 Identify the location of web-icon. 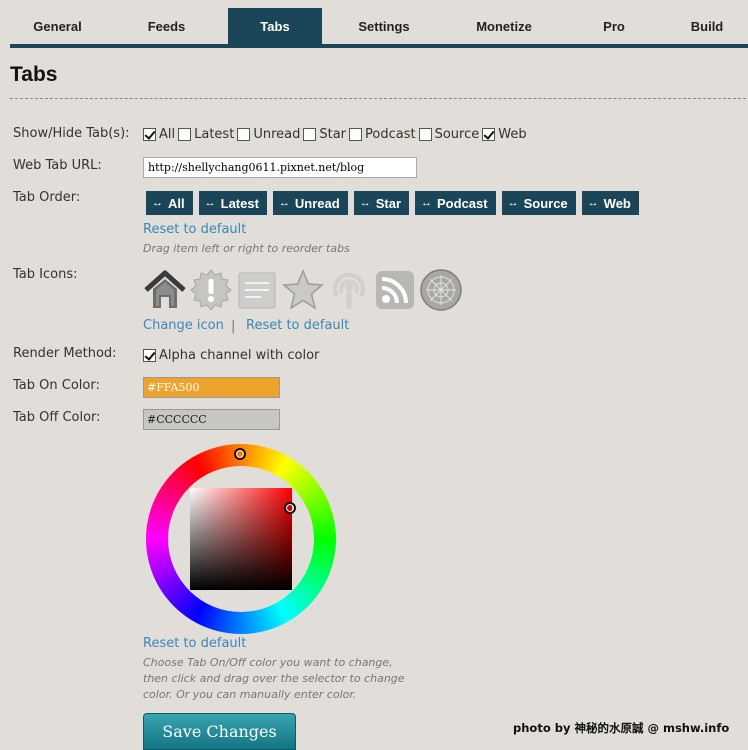
(441, 290).